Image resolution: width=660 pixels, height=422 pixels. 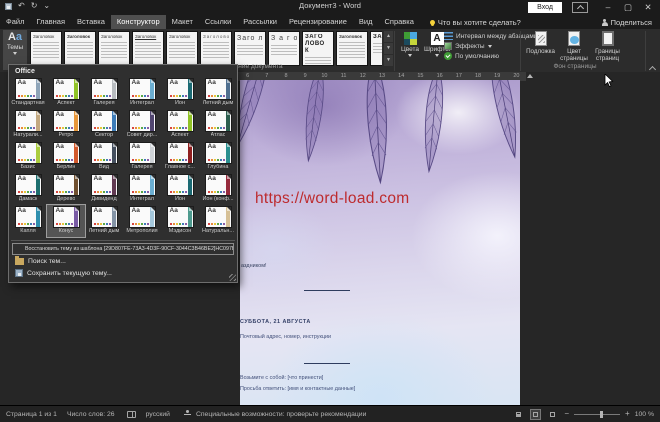 What do you see at coordinates (536, 414) in the screenshot?
I see `print-layout-button` at bounding box center [536, 414].